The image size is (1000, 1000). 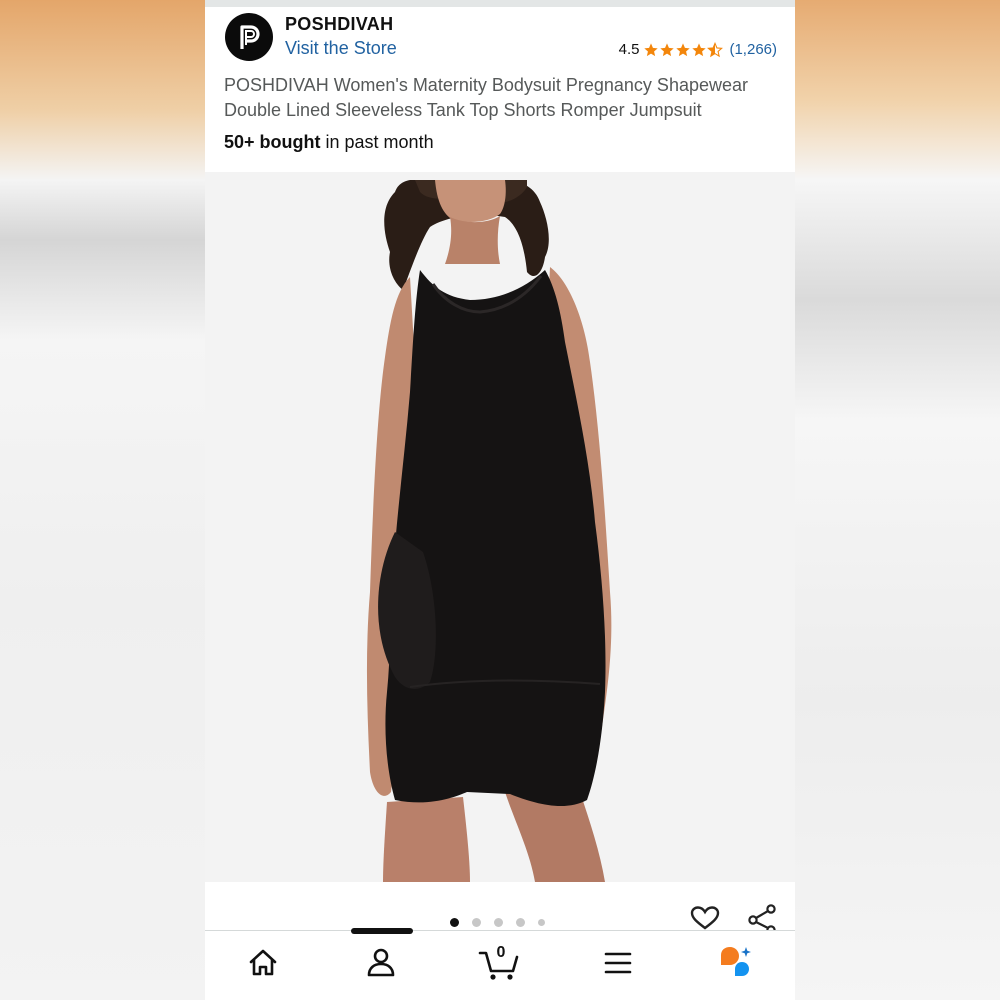 What do you see at coordinates (753, 49) in the screenshot?
I see `rating-count-link: (1,266)` at bounding box center [753, 49].